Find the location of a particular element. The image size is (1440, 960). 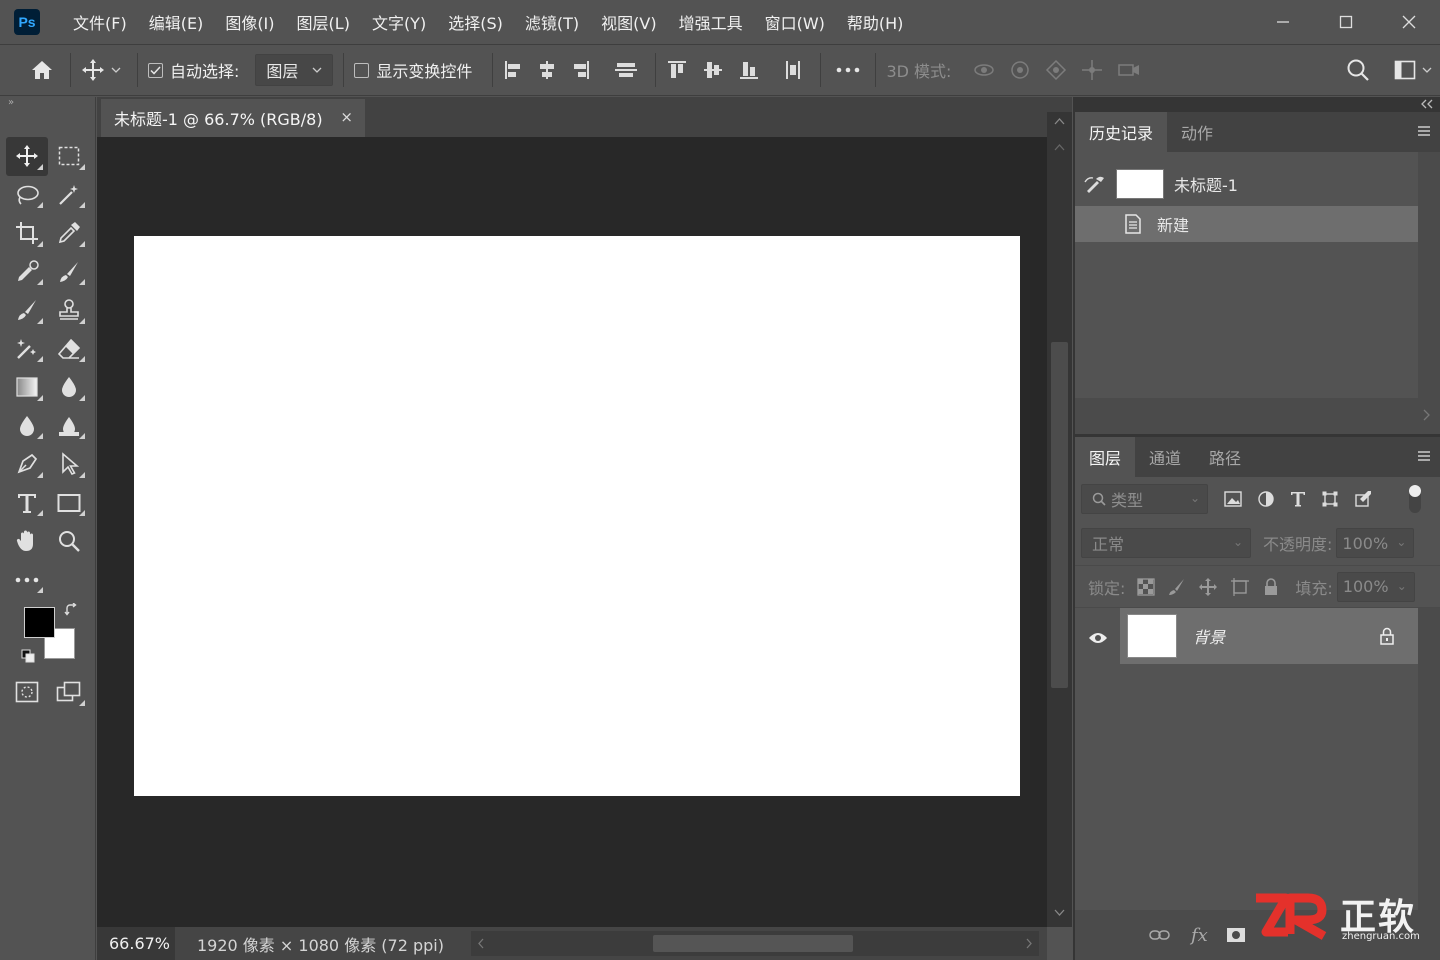

menu-help: 帮助(H) is located at coordinates (875, 22).